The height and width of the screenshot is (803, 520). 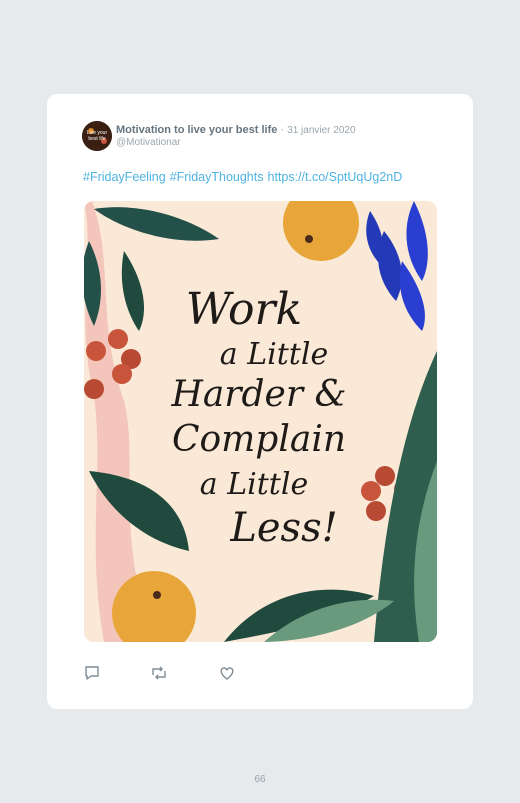 I want to click on quote-line-6: Less!, so click(x=283, y=528).